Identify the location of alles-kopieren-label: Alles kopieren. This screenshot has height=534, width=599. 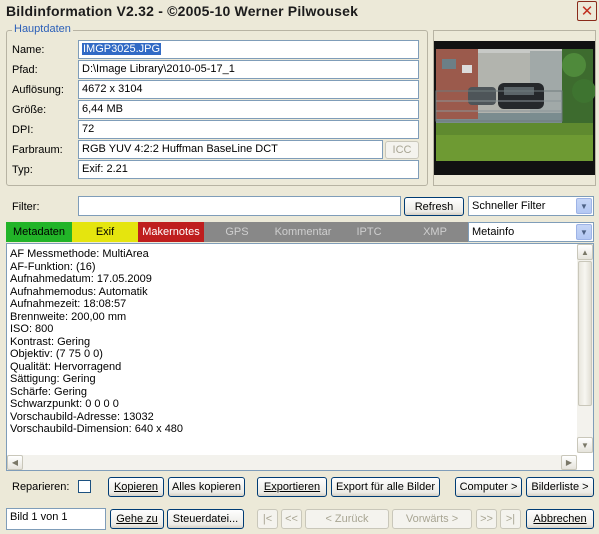
(206, 487).